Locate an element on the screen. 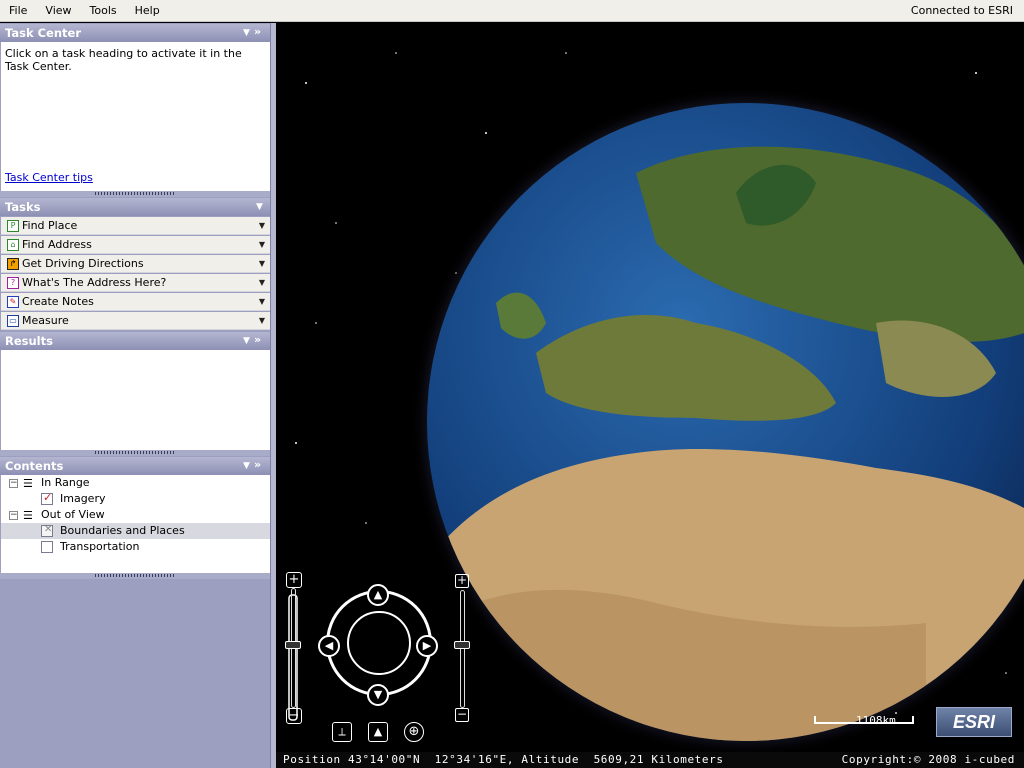  copyright-text: Copyright:© 2008 i-cubed is located at coordinates (928, 759).